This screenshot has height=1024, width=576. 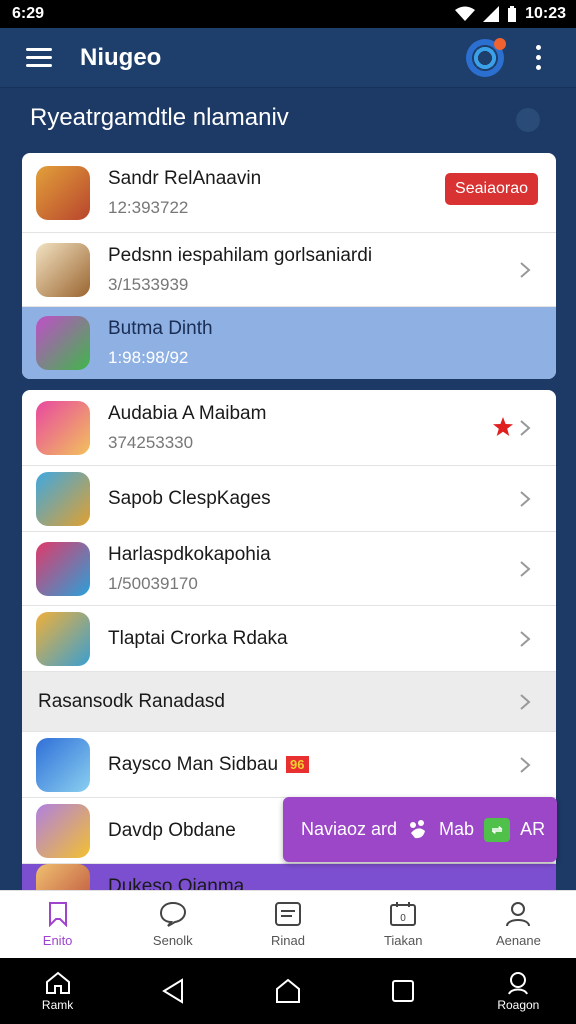 What do you see at coordinates (539, 57) in the screenshot?
I see `more-options-icon` at bounding box center [539, 57].